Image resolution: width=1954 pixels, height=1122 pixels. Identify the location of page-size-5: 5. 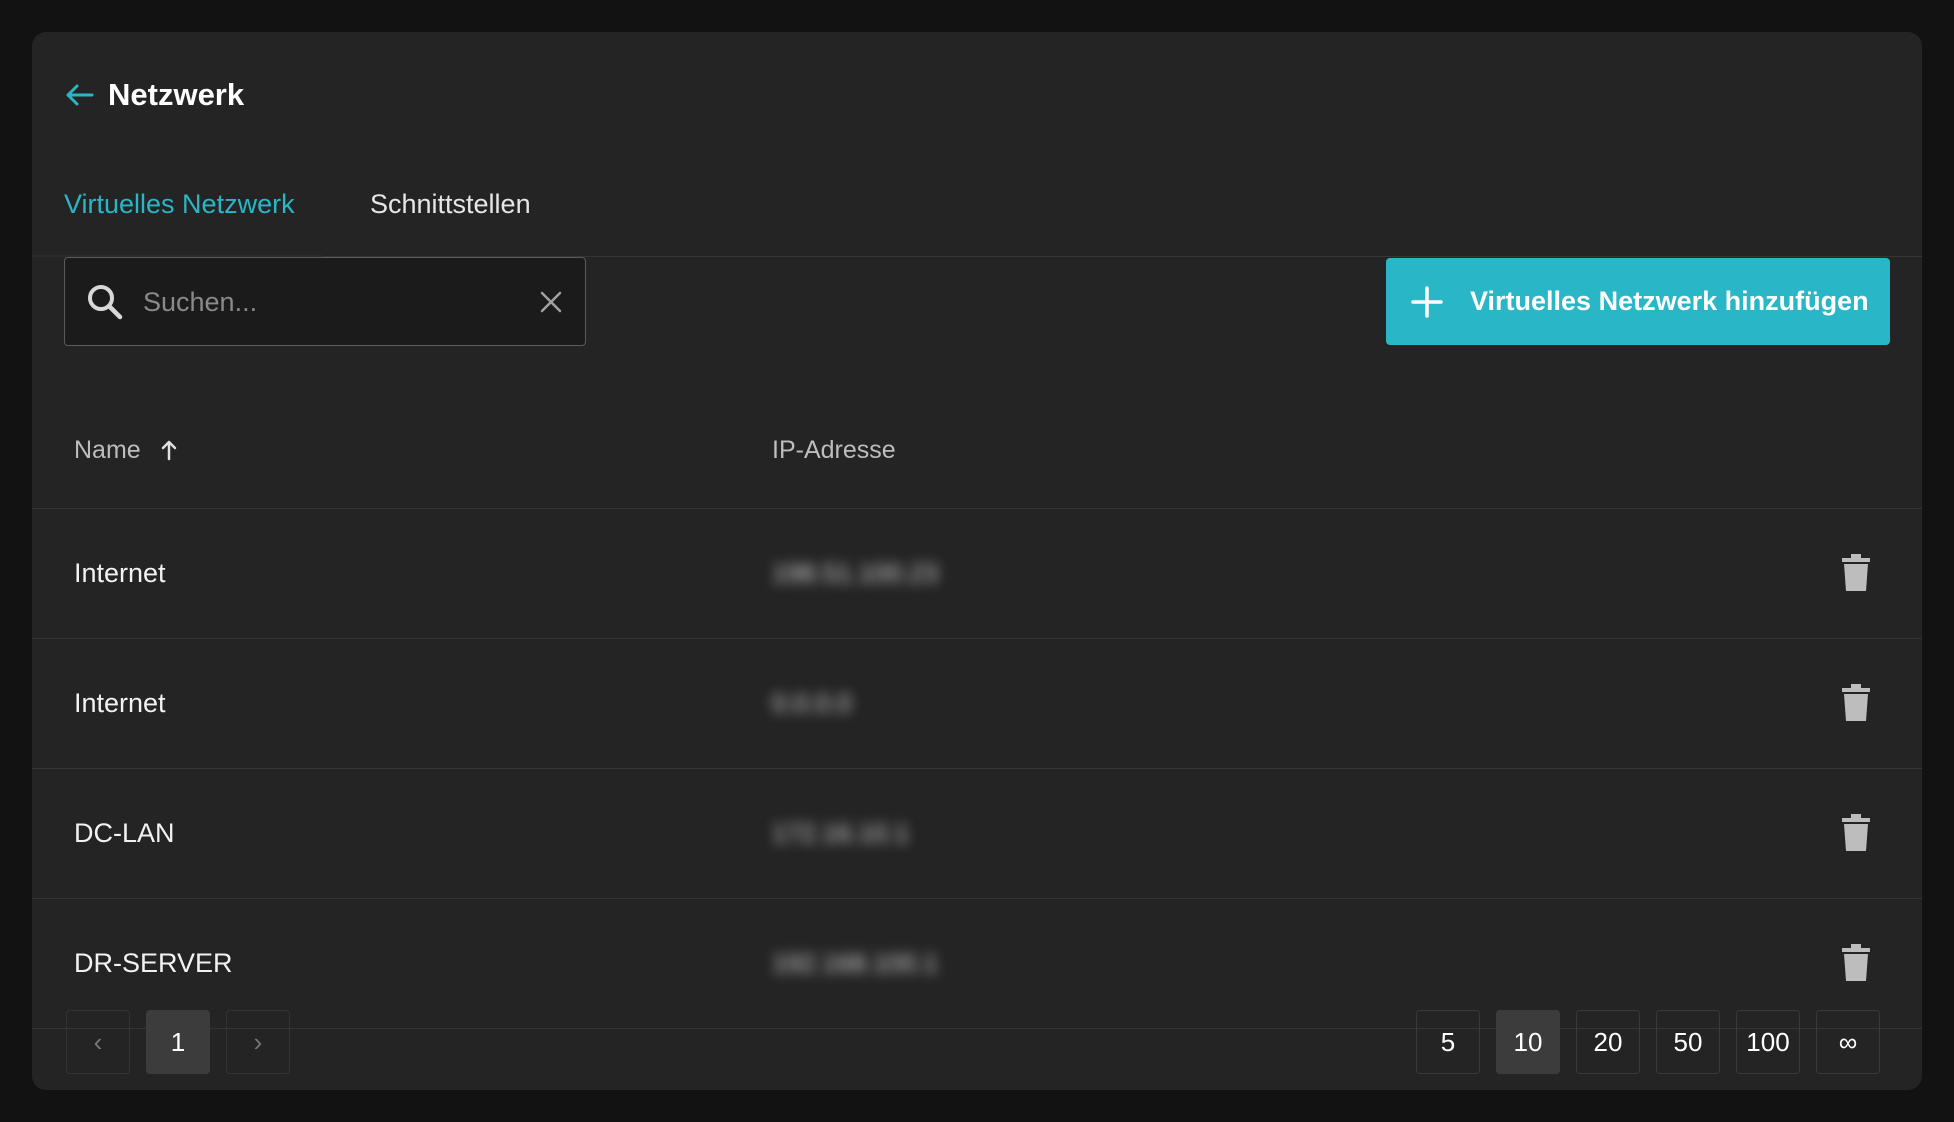
(1448, 1042).